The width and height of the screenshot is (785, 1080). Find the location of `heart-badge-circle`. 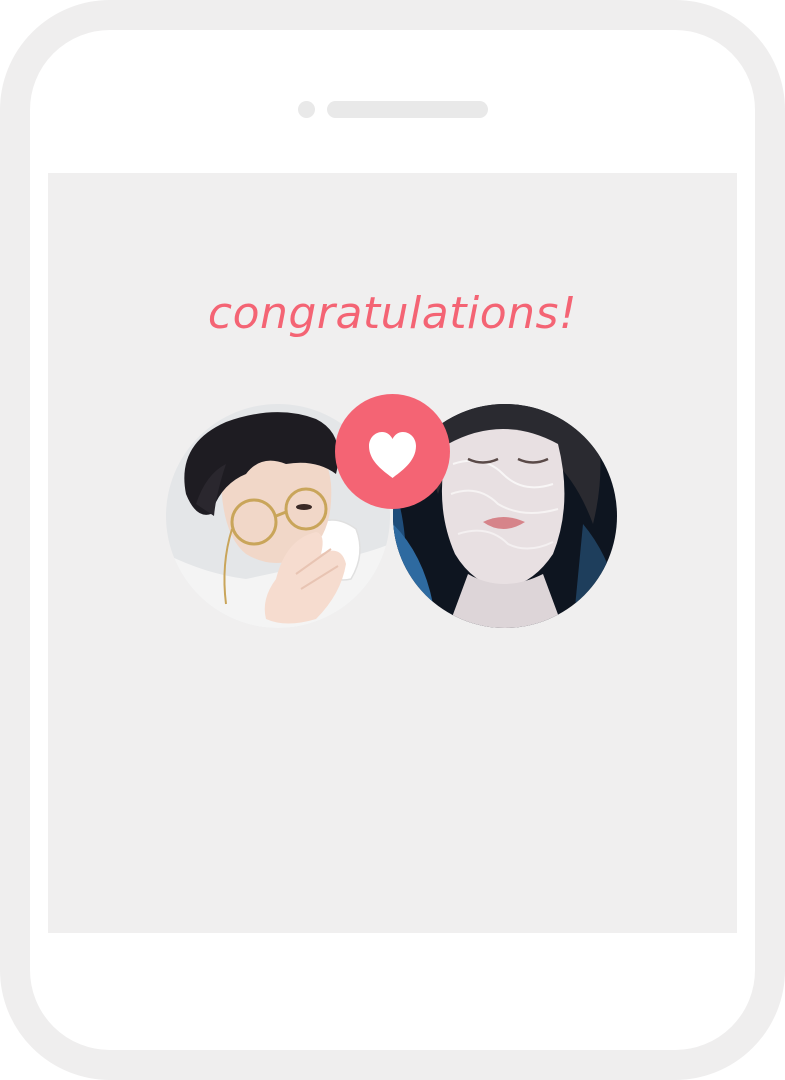

heart-badge-circle is located at coordinates (392, 451).